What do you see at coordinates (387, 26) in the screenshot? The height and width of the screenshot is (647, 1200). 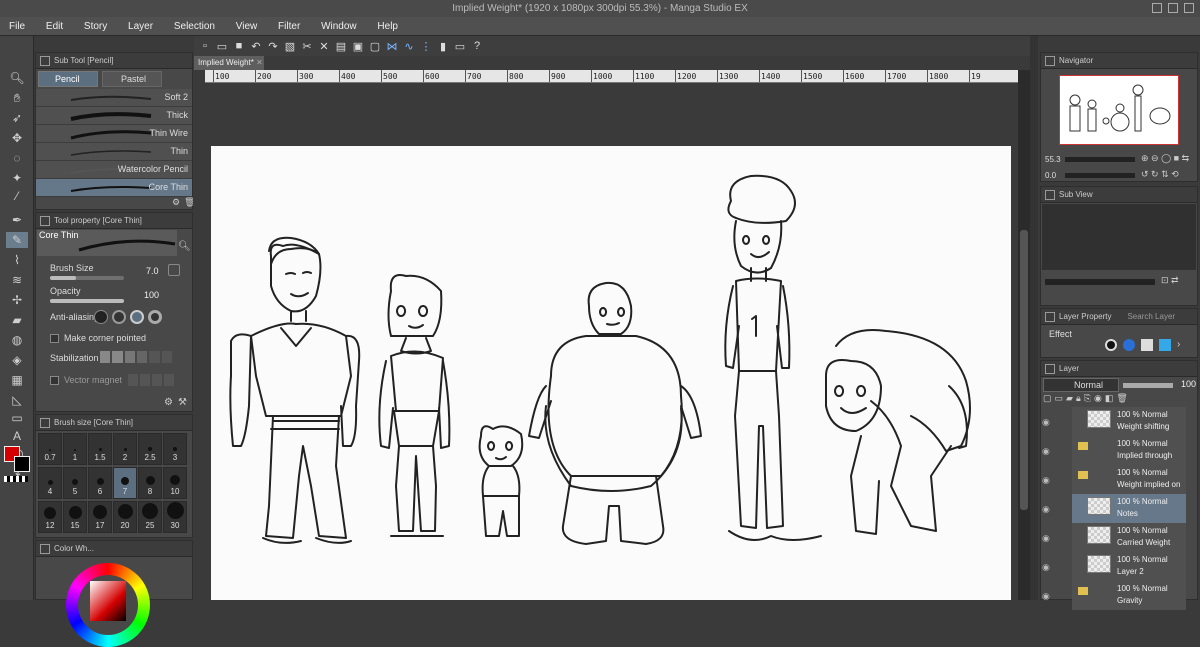 I see `menu-help: Help` at bounding box center [387, 26].